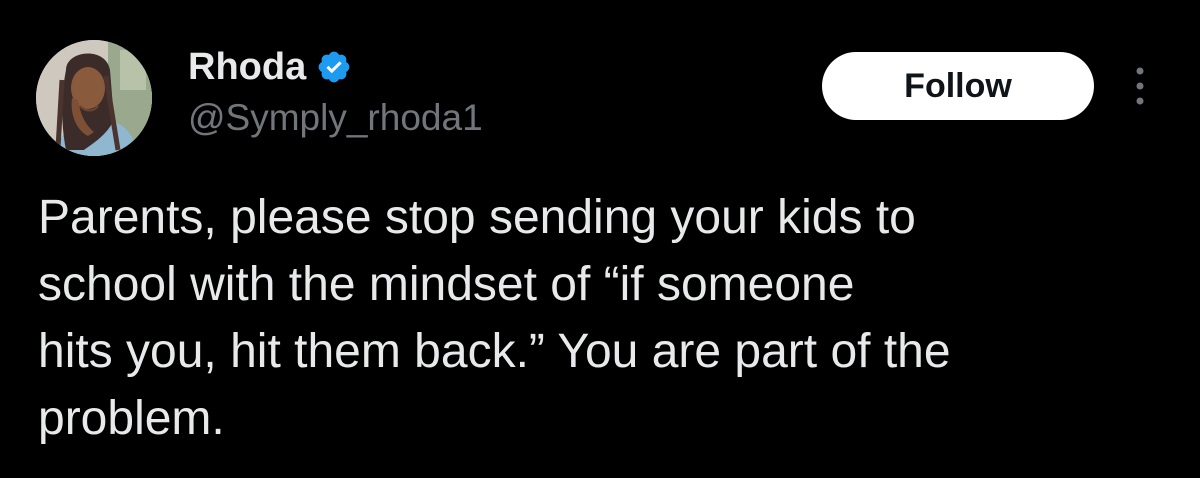  I want to click on name-row: Rhoda, so click(335, 67).